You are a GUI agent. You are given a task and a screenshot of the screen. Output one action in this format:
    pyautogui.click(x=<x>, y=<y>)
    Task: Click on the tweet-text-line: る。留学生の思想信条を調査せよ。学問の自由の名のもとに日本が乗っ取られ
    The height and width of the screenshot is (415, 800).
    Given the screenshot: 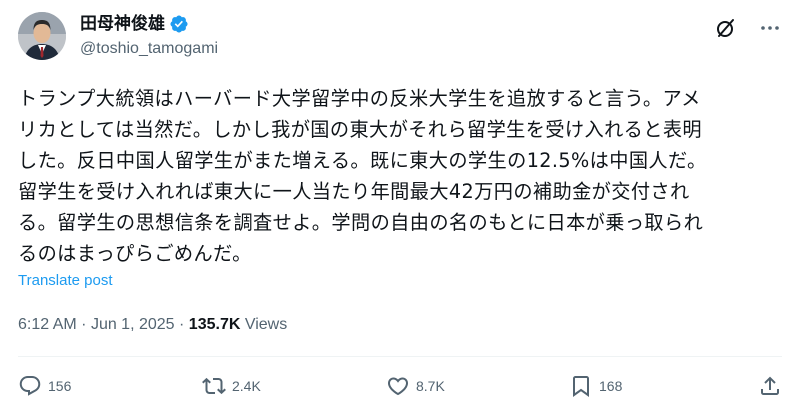 What is the action you would take?
    pyautogui.click(x=361, y=222)
    